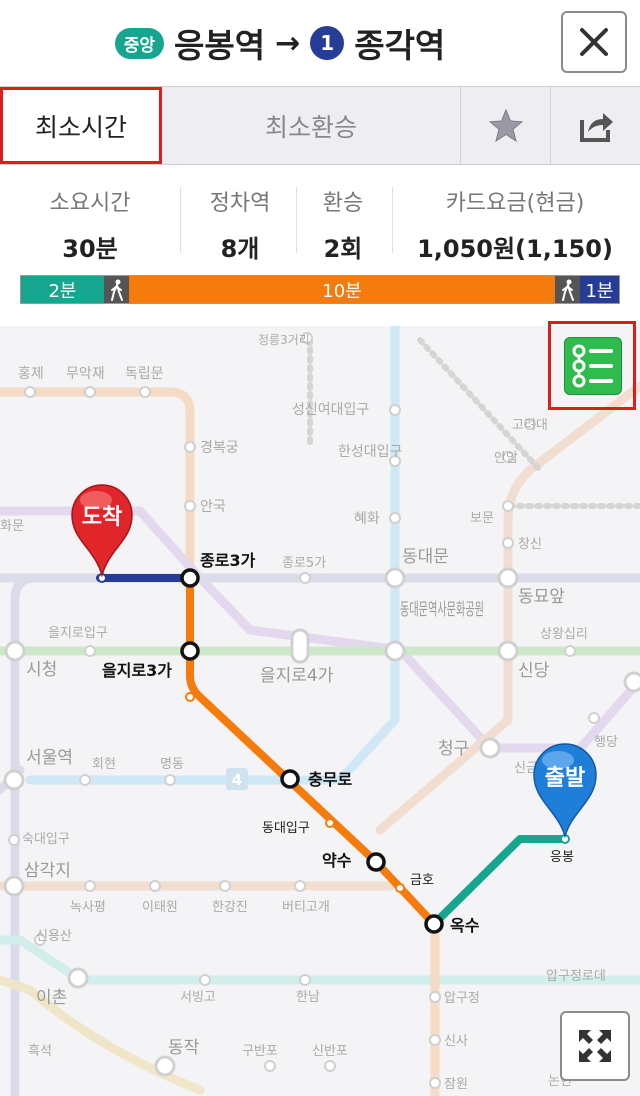 This screenshot has width=640, height=1096. Describe the element at coordinates (219, 45) in the screenshot. I see `from-station: 응봉역` at that location.